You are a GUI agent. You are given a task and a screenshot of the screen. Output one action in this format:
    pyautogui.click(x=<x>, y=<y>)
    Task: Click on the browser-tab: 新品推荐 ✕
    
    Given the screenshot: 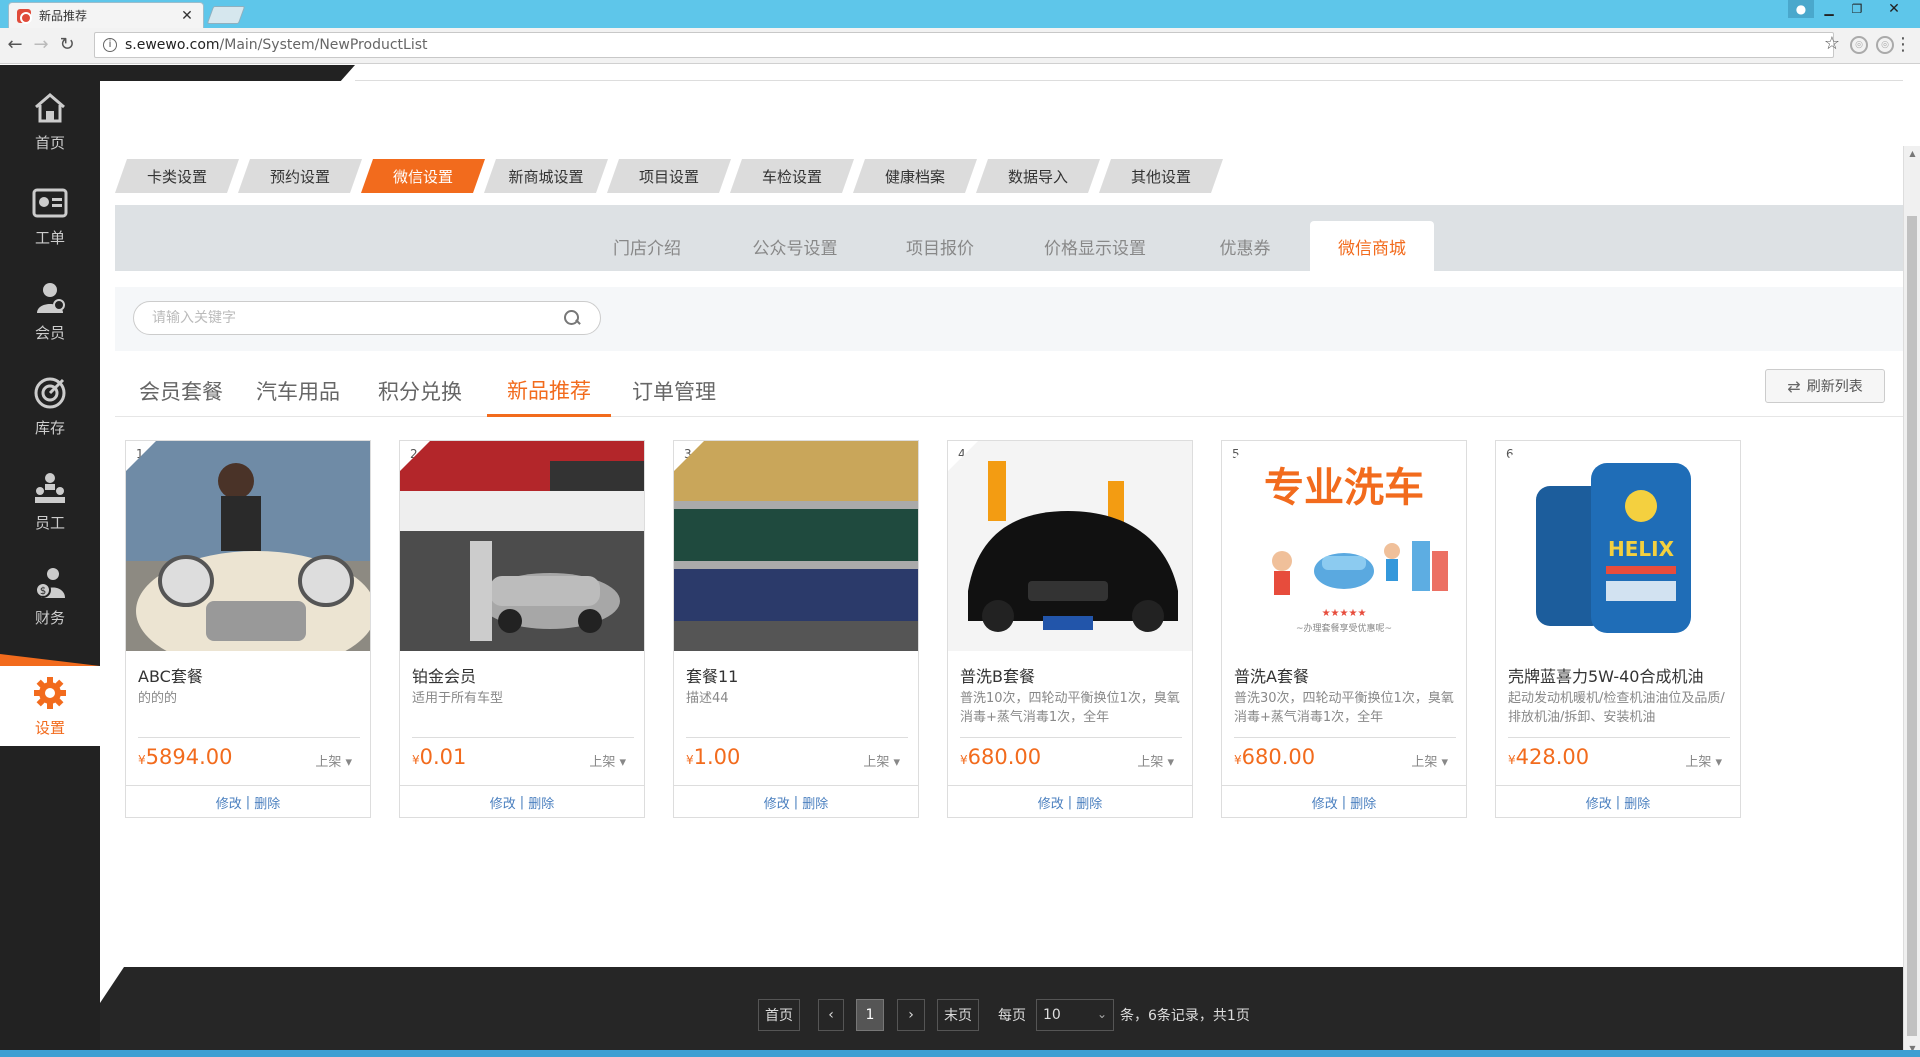 What is the action you would take?
    pyautogui.click(x=106, y=15)
    